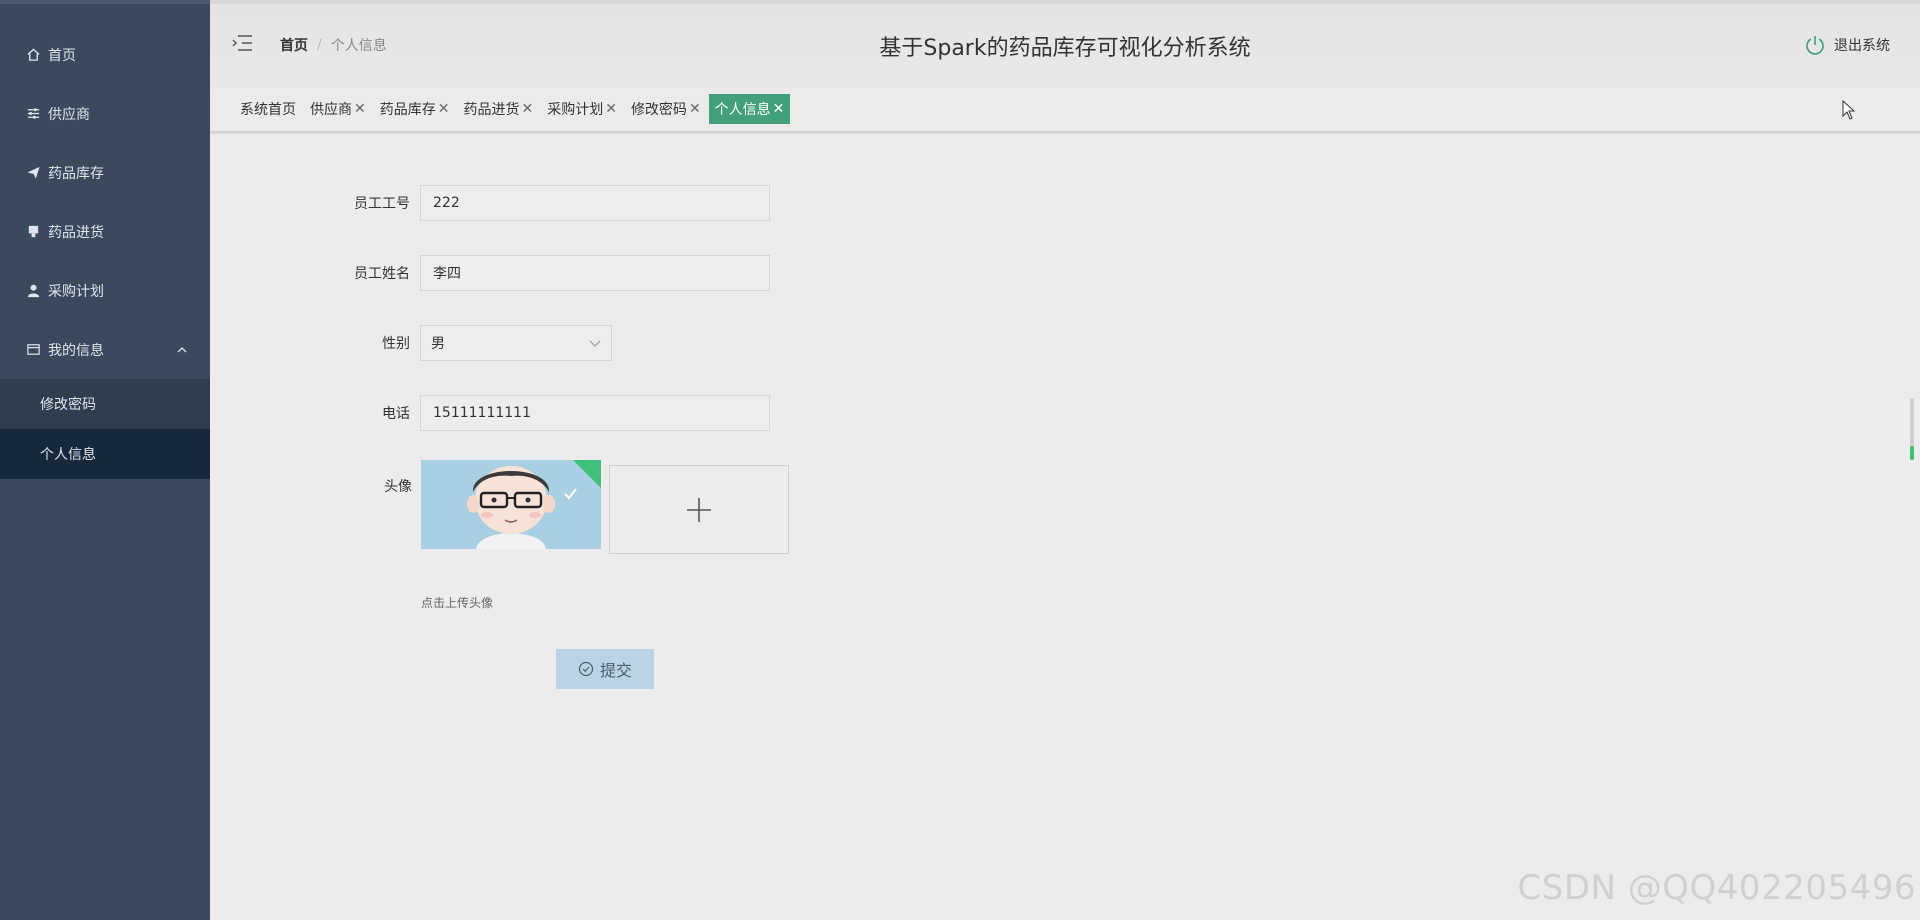 This screenshot has height=920, width=1920. I want to click on send-icon, so click(33, 173).